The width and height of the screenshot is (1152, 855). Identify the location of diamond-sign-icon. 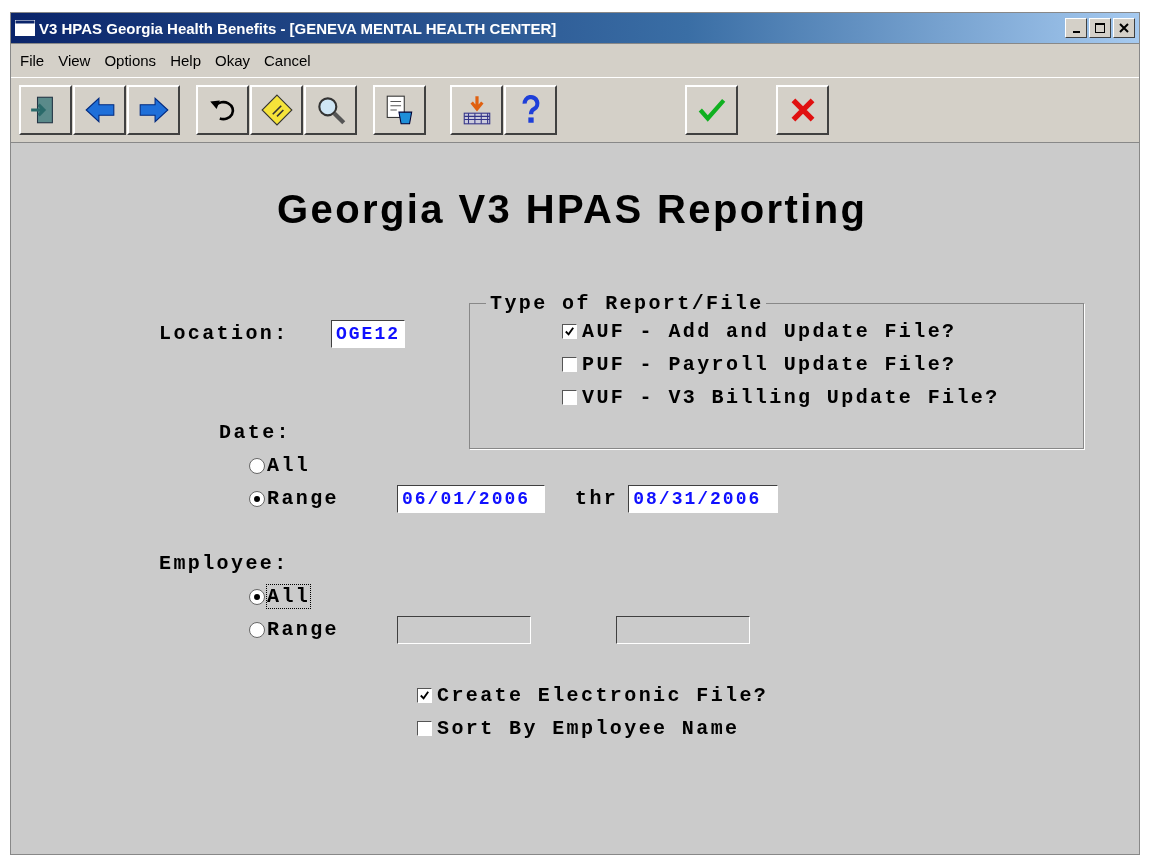
(276, 110).